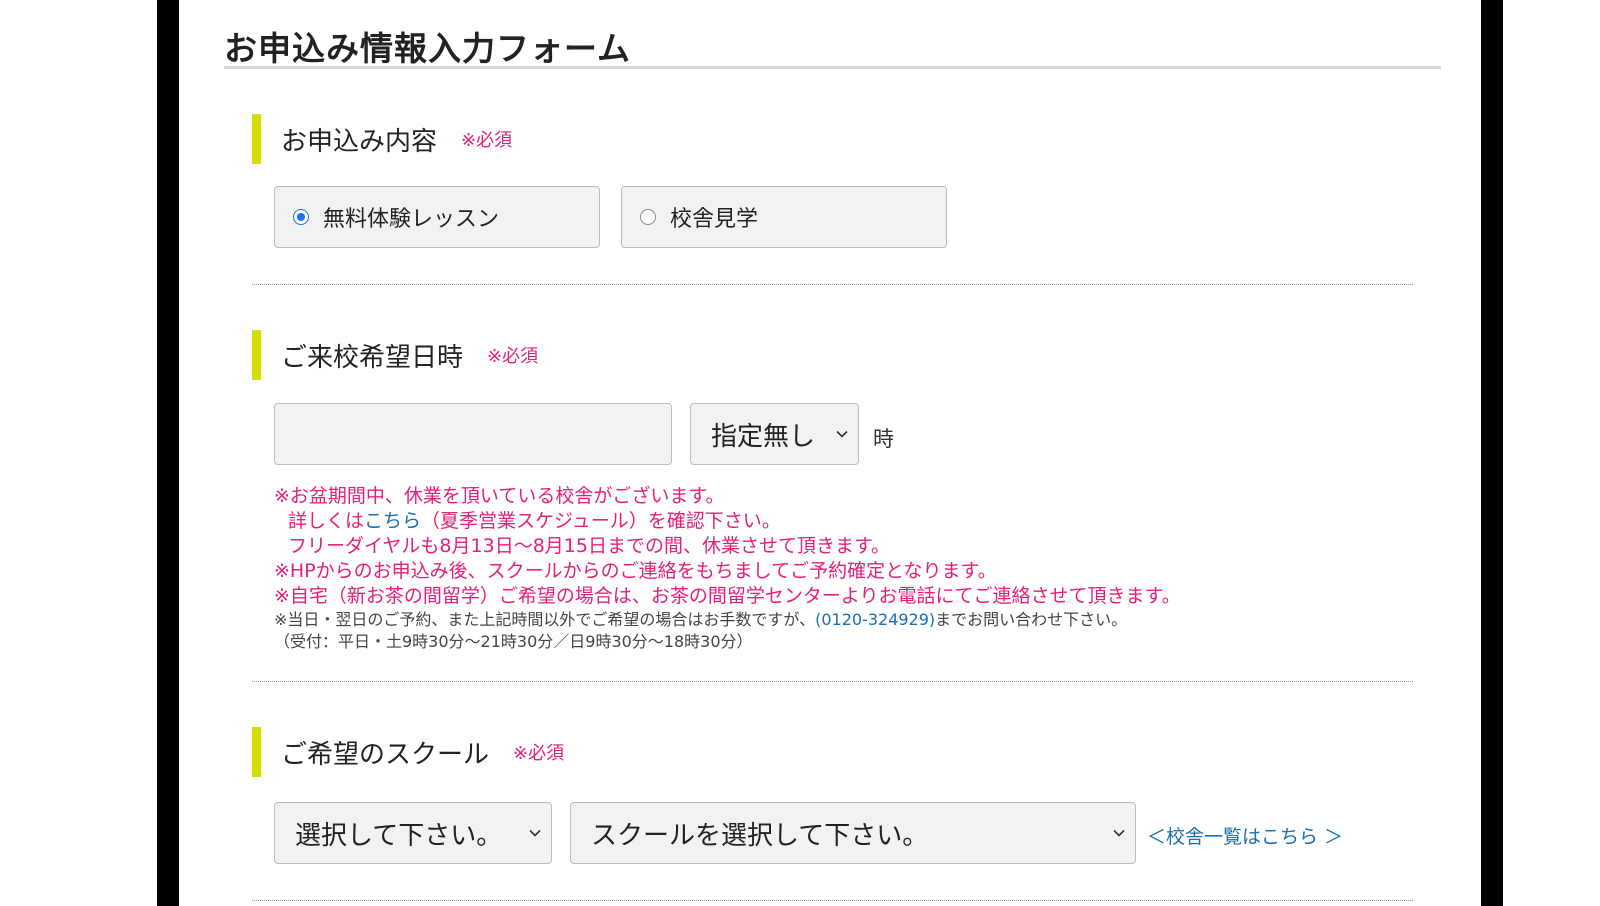 This screenshot has height=906, width=1600. I want to click on note-line: 詳しくはこちら（夏季営業スケジュール）を確認下さい。, so click(534, 521).